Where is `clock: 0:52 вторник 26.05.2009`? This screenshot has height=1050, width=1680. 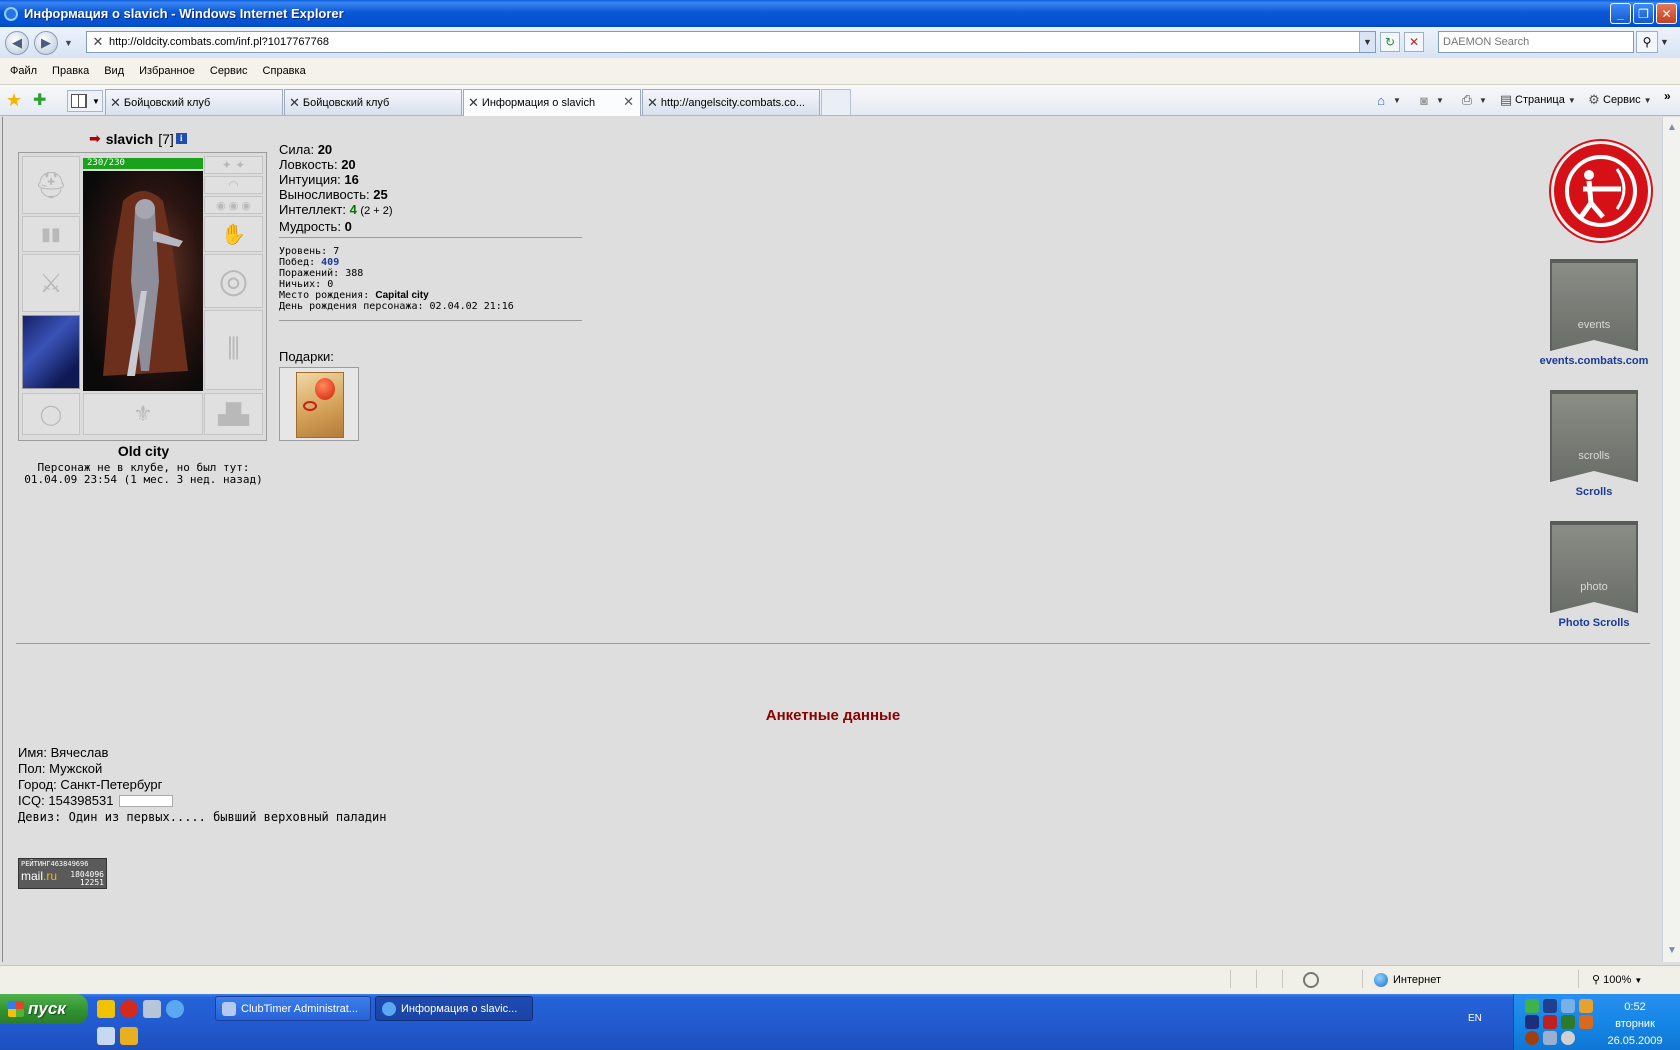
clock: 0:52 вторник 26.05.2009 is located at coordinates (1635, 1024).